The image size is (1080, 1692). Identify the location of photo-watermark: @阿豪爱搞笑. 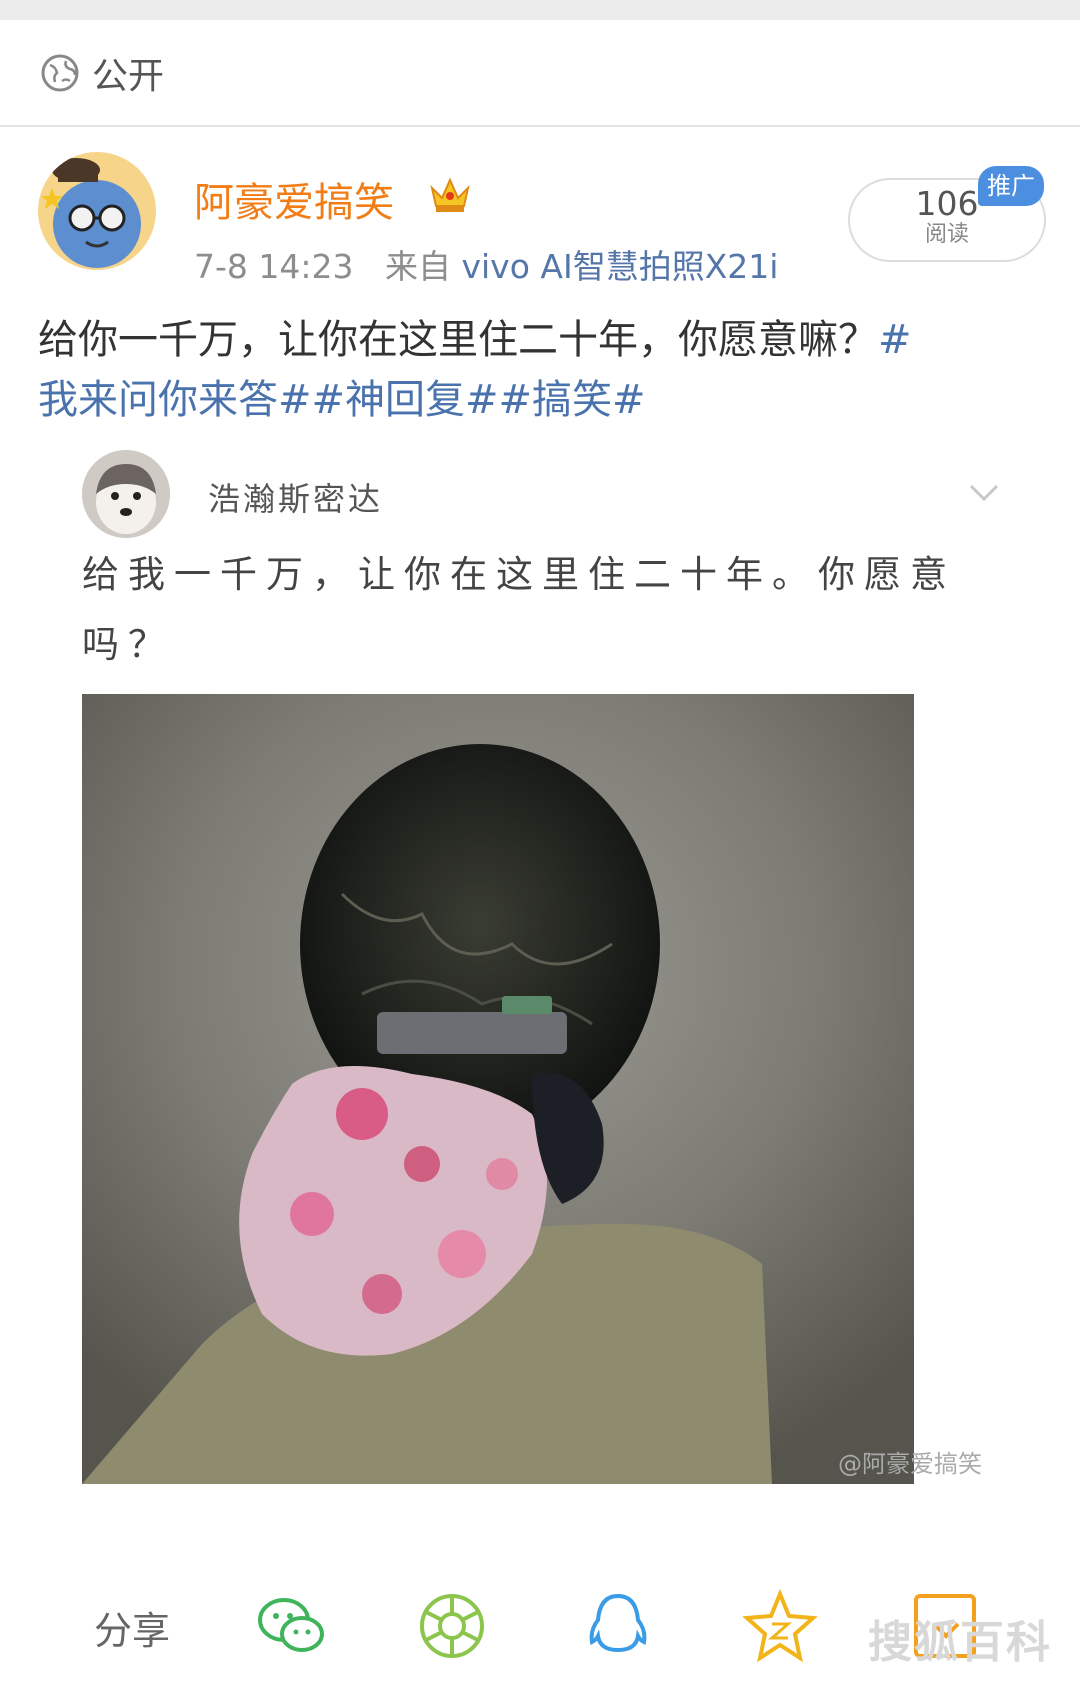
(910, 1464).